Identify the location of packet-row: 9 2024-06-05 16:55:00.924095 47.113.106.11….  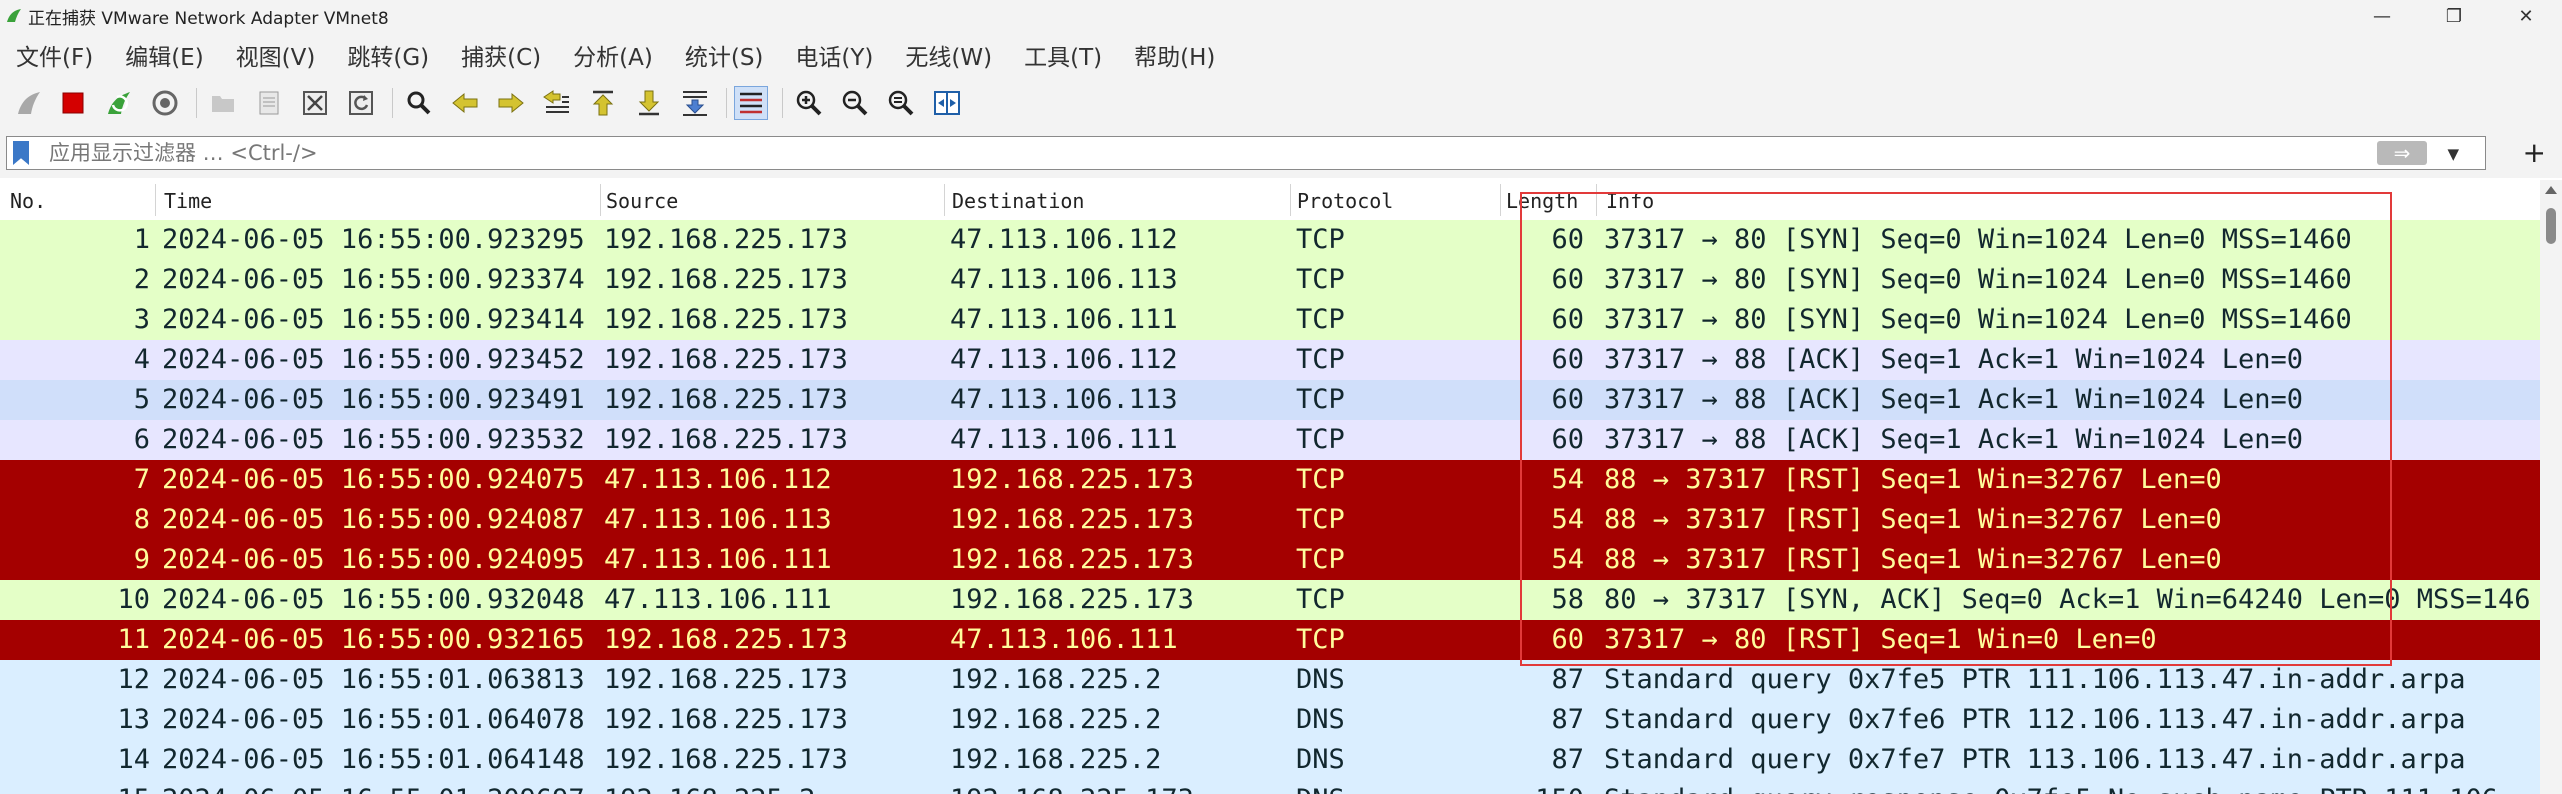
(1270, 560).